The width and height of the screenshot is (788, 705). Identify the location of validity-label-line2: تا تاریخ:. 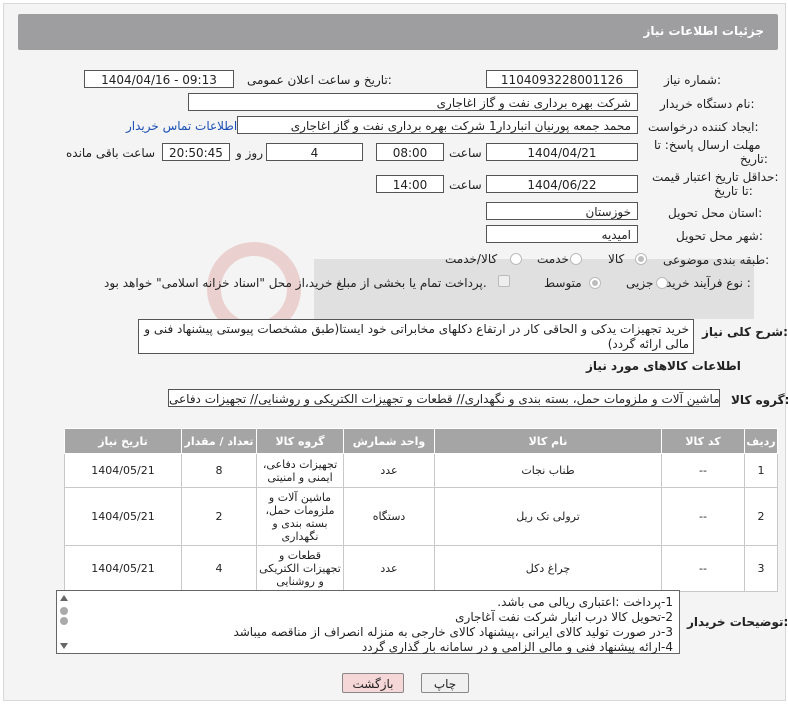
(733, 191).